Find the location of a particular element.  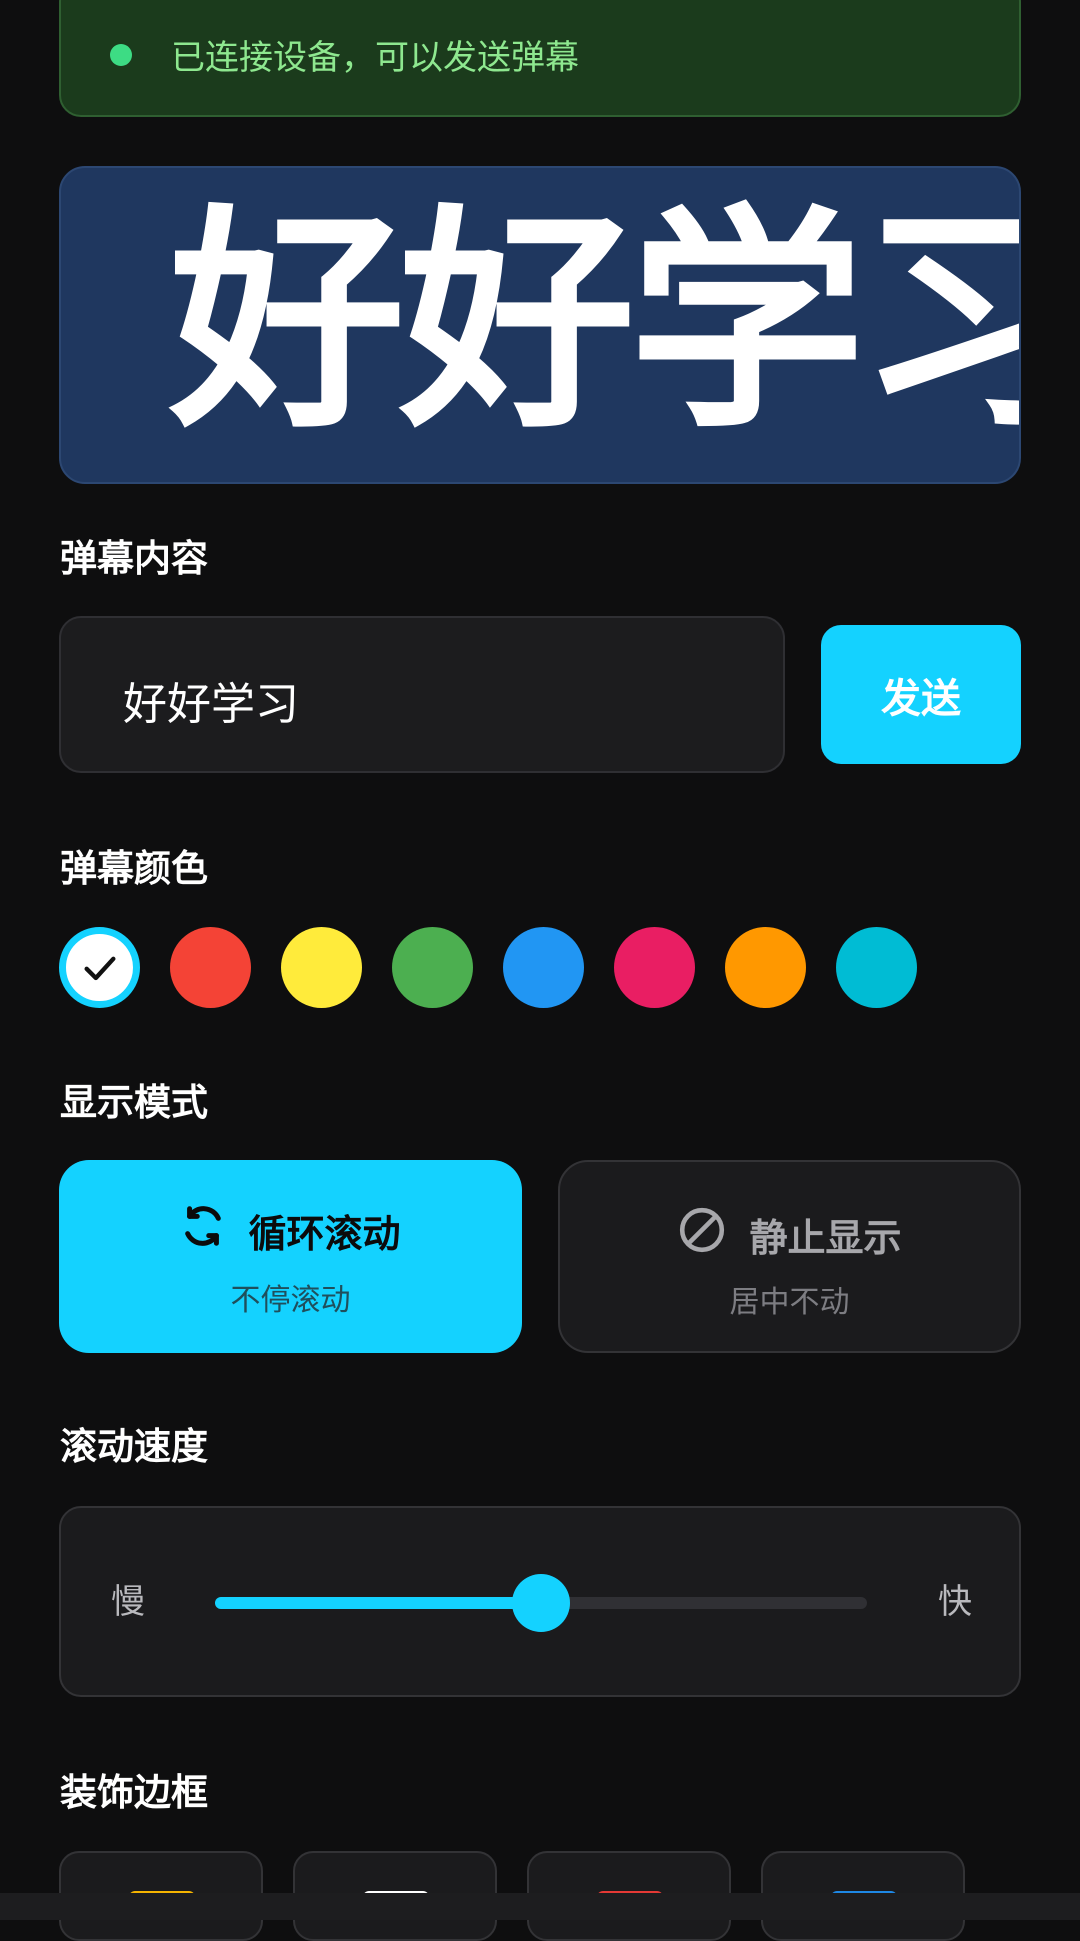

mode-section-title: 显示模式 is located at coordinates (134, 1102).